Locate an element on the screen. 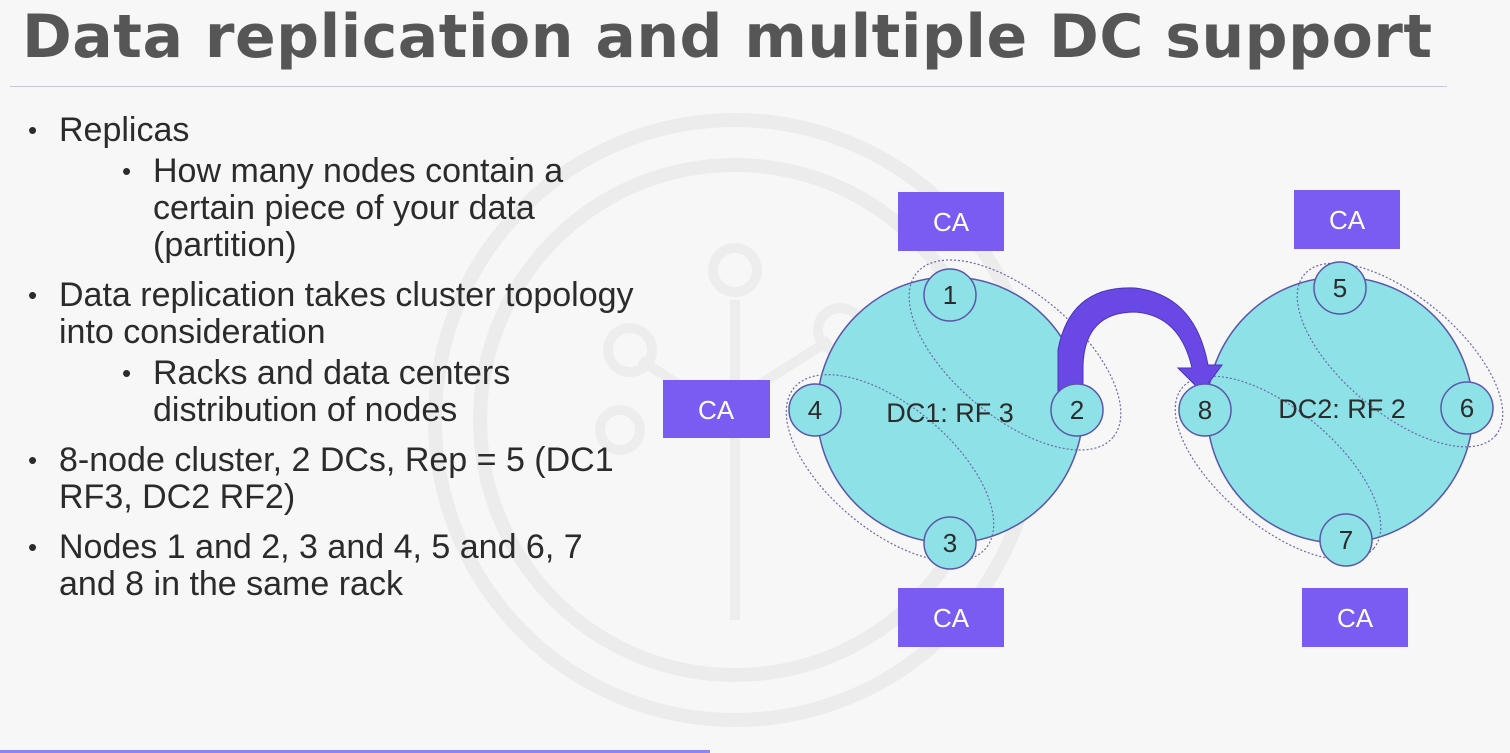 This screenshot has width=1510, height=753. dc2-label: DC2: RF 2 is located at coordinates (1342, 409).